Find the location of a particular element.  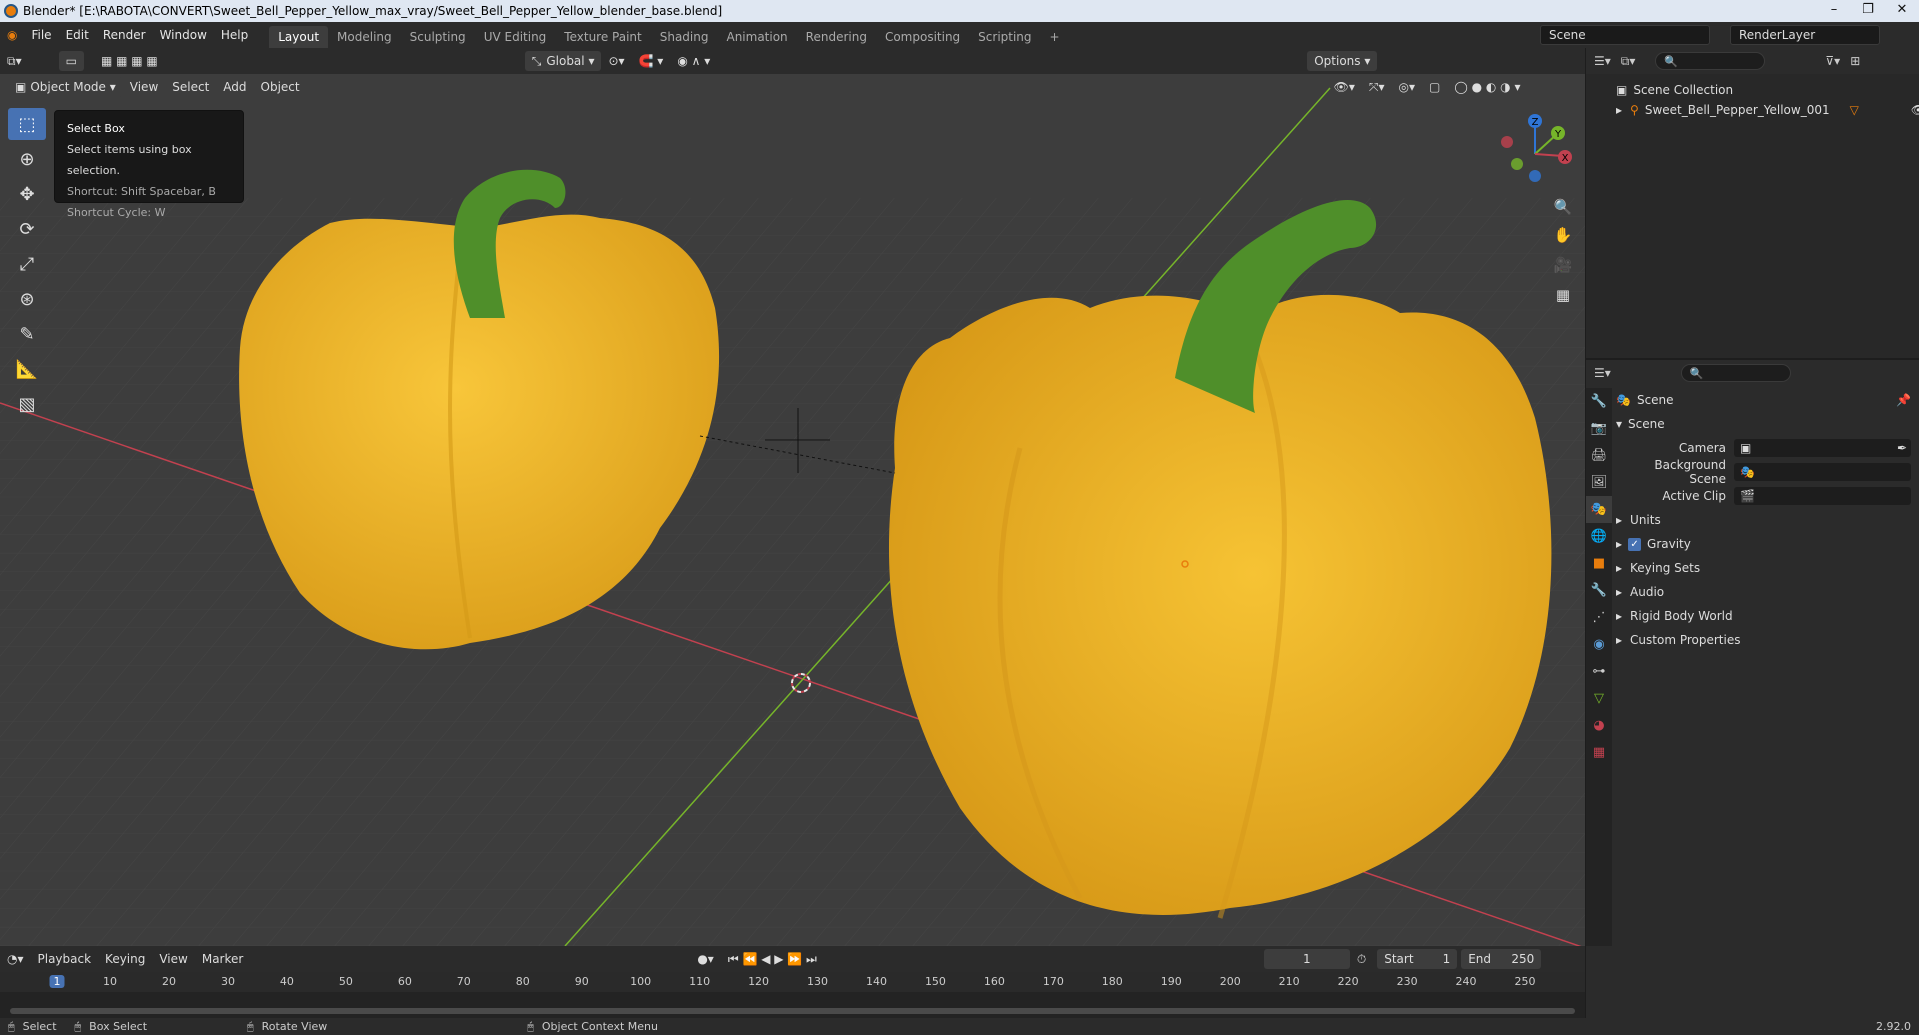

add-cube-tool-icon: ▧ is located at coordinates (27, 404).